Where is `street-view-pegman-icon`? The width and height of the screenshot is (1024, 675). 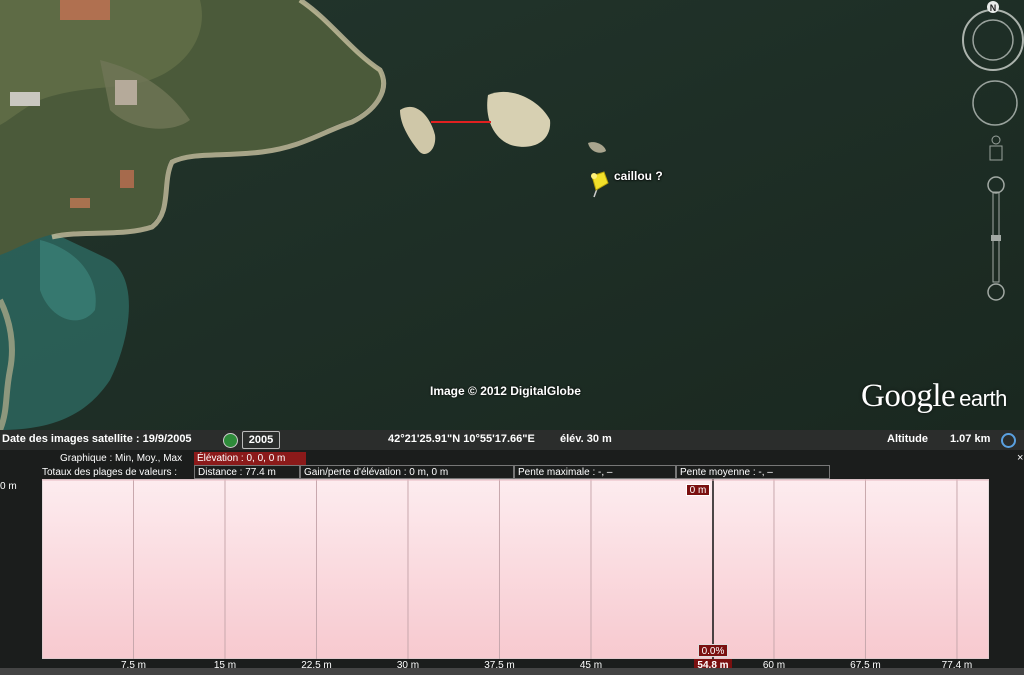
street-view-pegman-icon is located at coordinates (996, 148).